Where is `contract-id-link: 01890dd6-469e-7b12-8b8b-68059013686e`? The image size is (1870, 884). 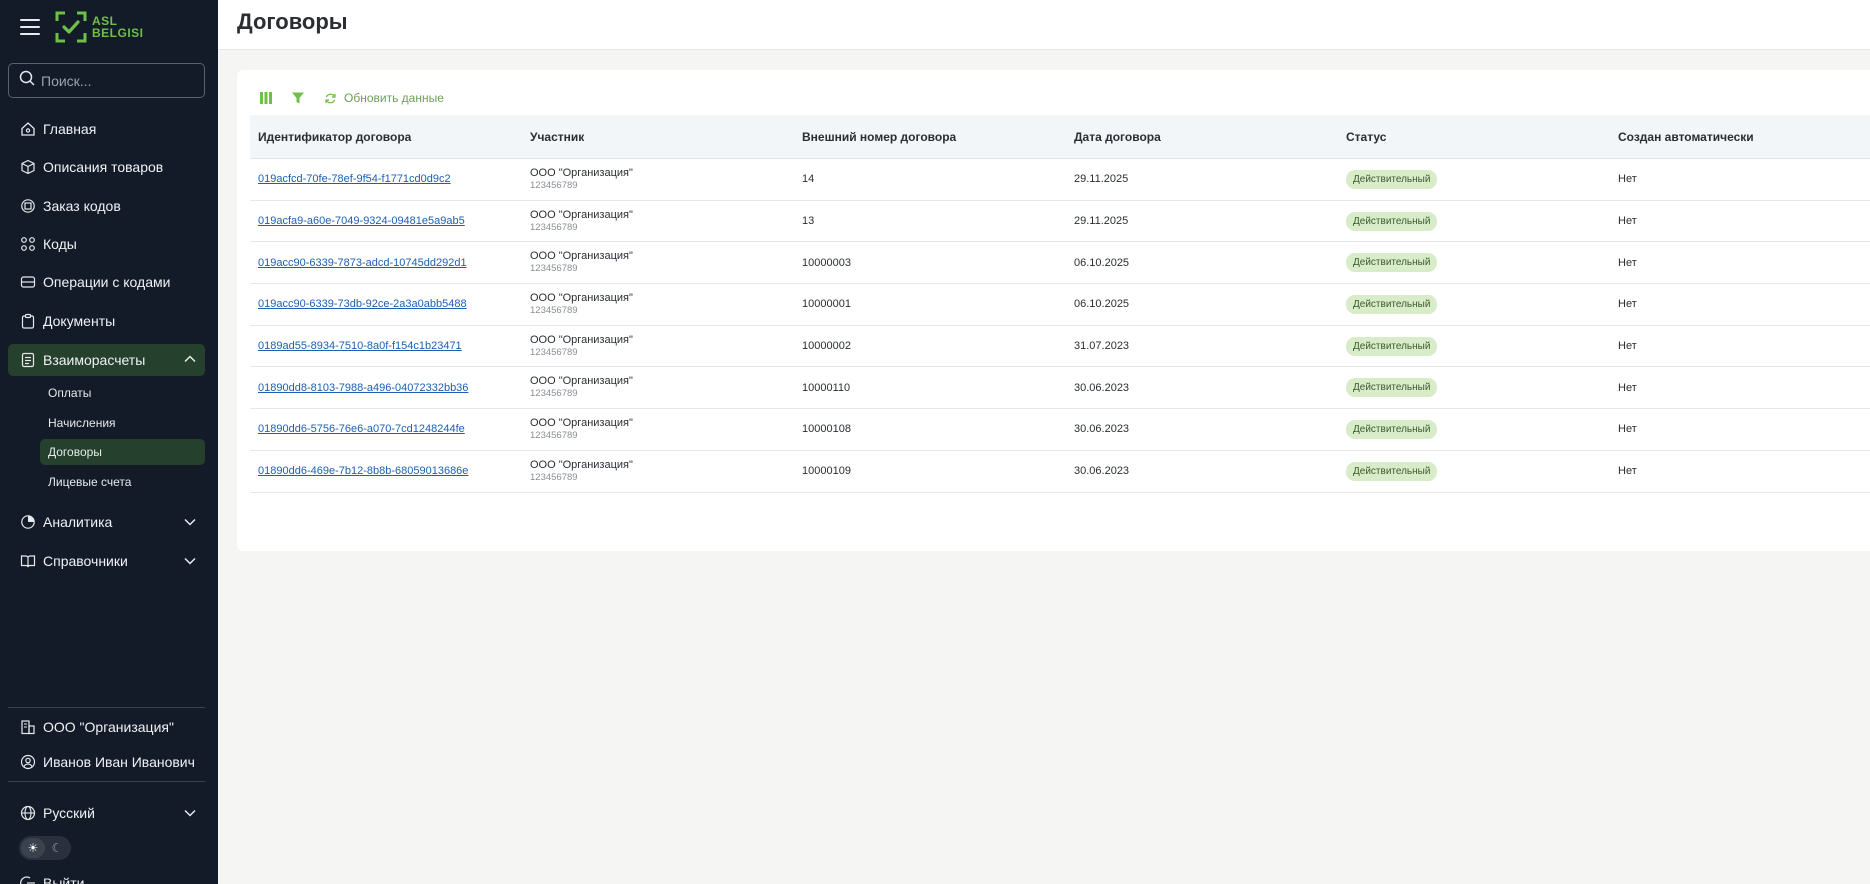 contract-id-link: 01890dd6-469e-7b12-8b8b-68059013686e is located at coordinates (363, 471).